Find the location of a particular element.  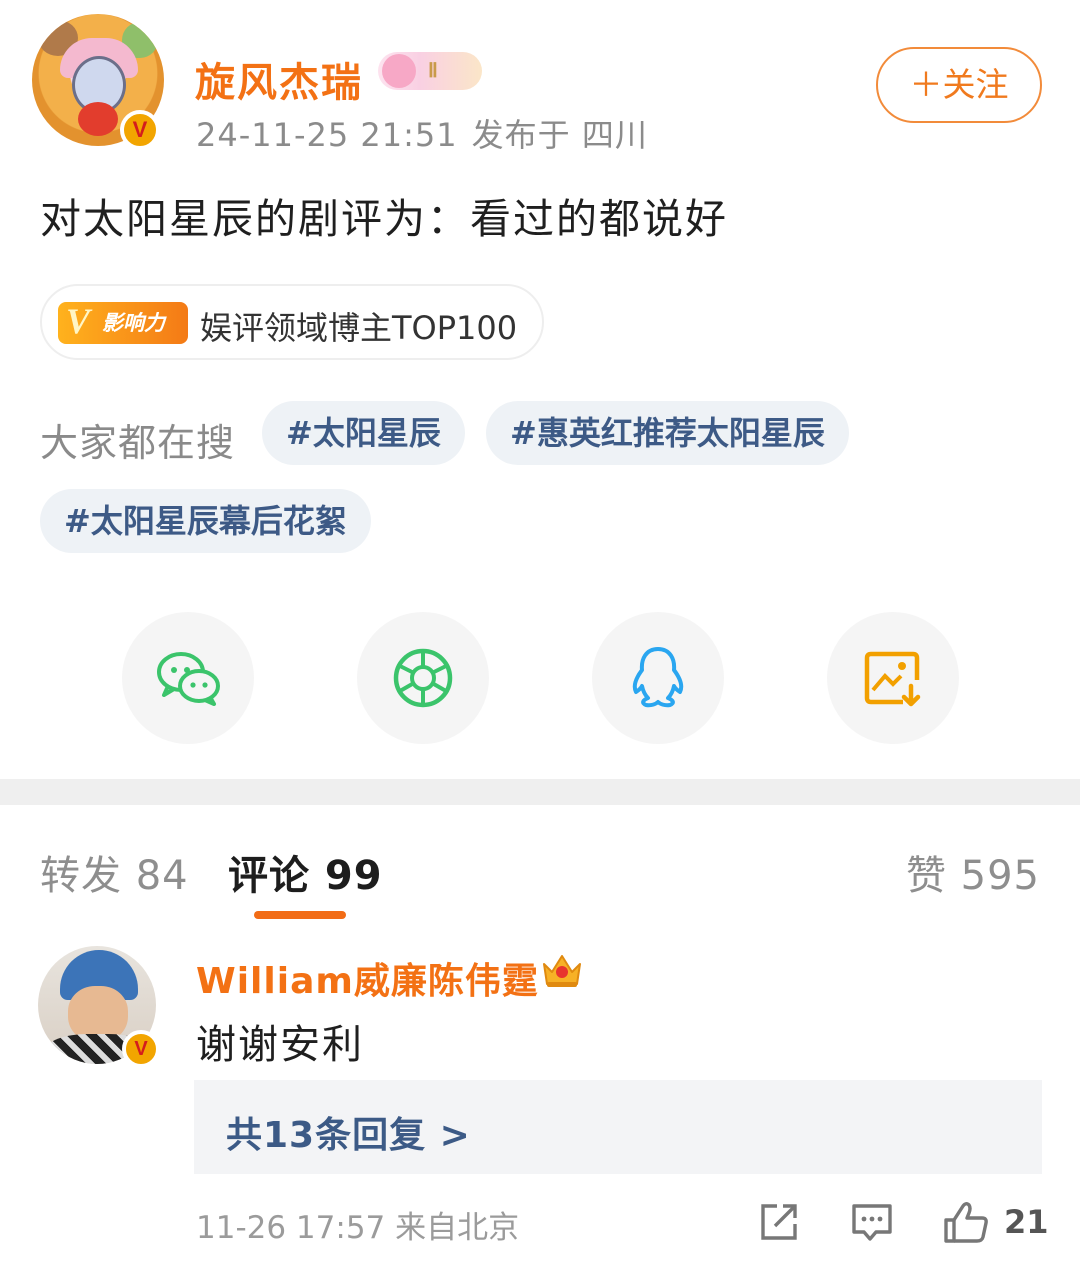

view-replies-link: 共13条回复 > is located at coordinates (348, 1132).